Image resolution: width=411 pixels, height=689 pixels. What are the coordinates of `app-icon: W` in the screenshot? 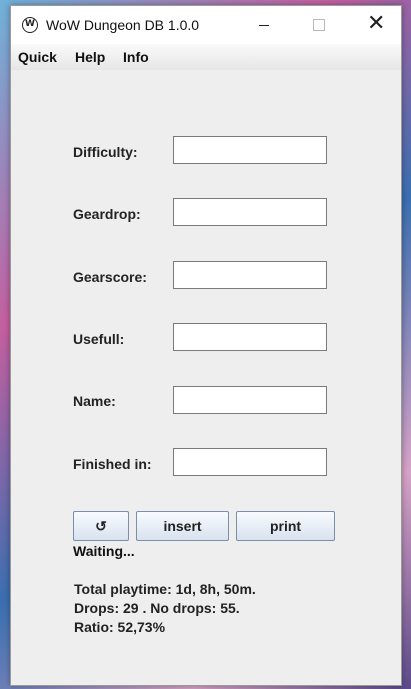 It's located at (30, 25).